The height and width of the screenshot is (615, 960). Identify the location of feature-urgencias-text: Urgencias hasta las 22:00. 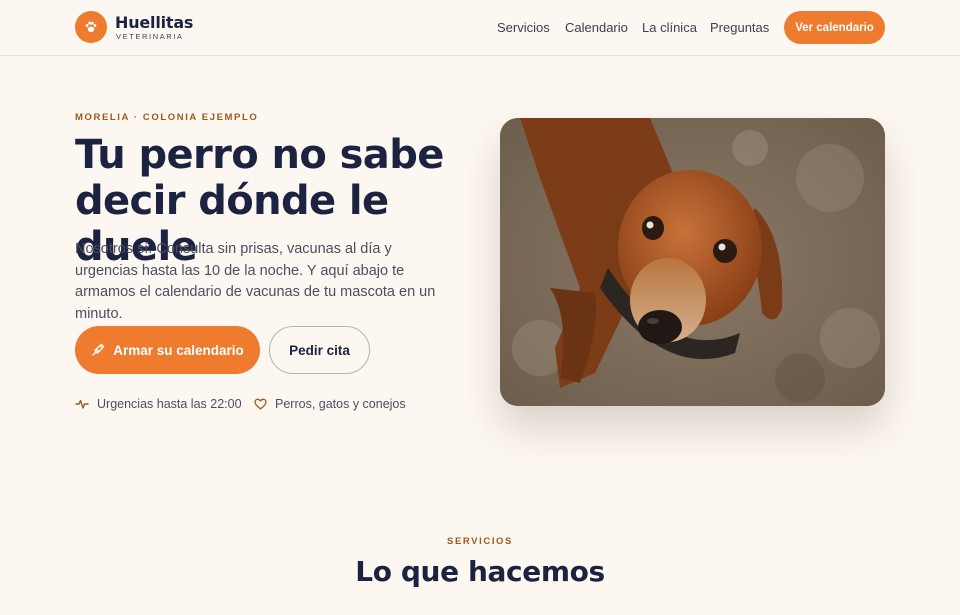
(169, 404).